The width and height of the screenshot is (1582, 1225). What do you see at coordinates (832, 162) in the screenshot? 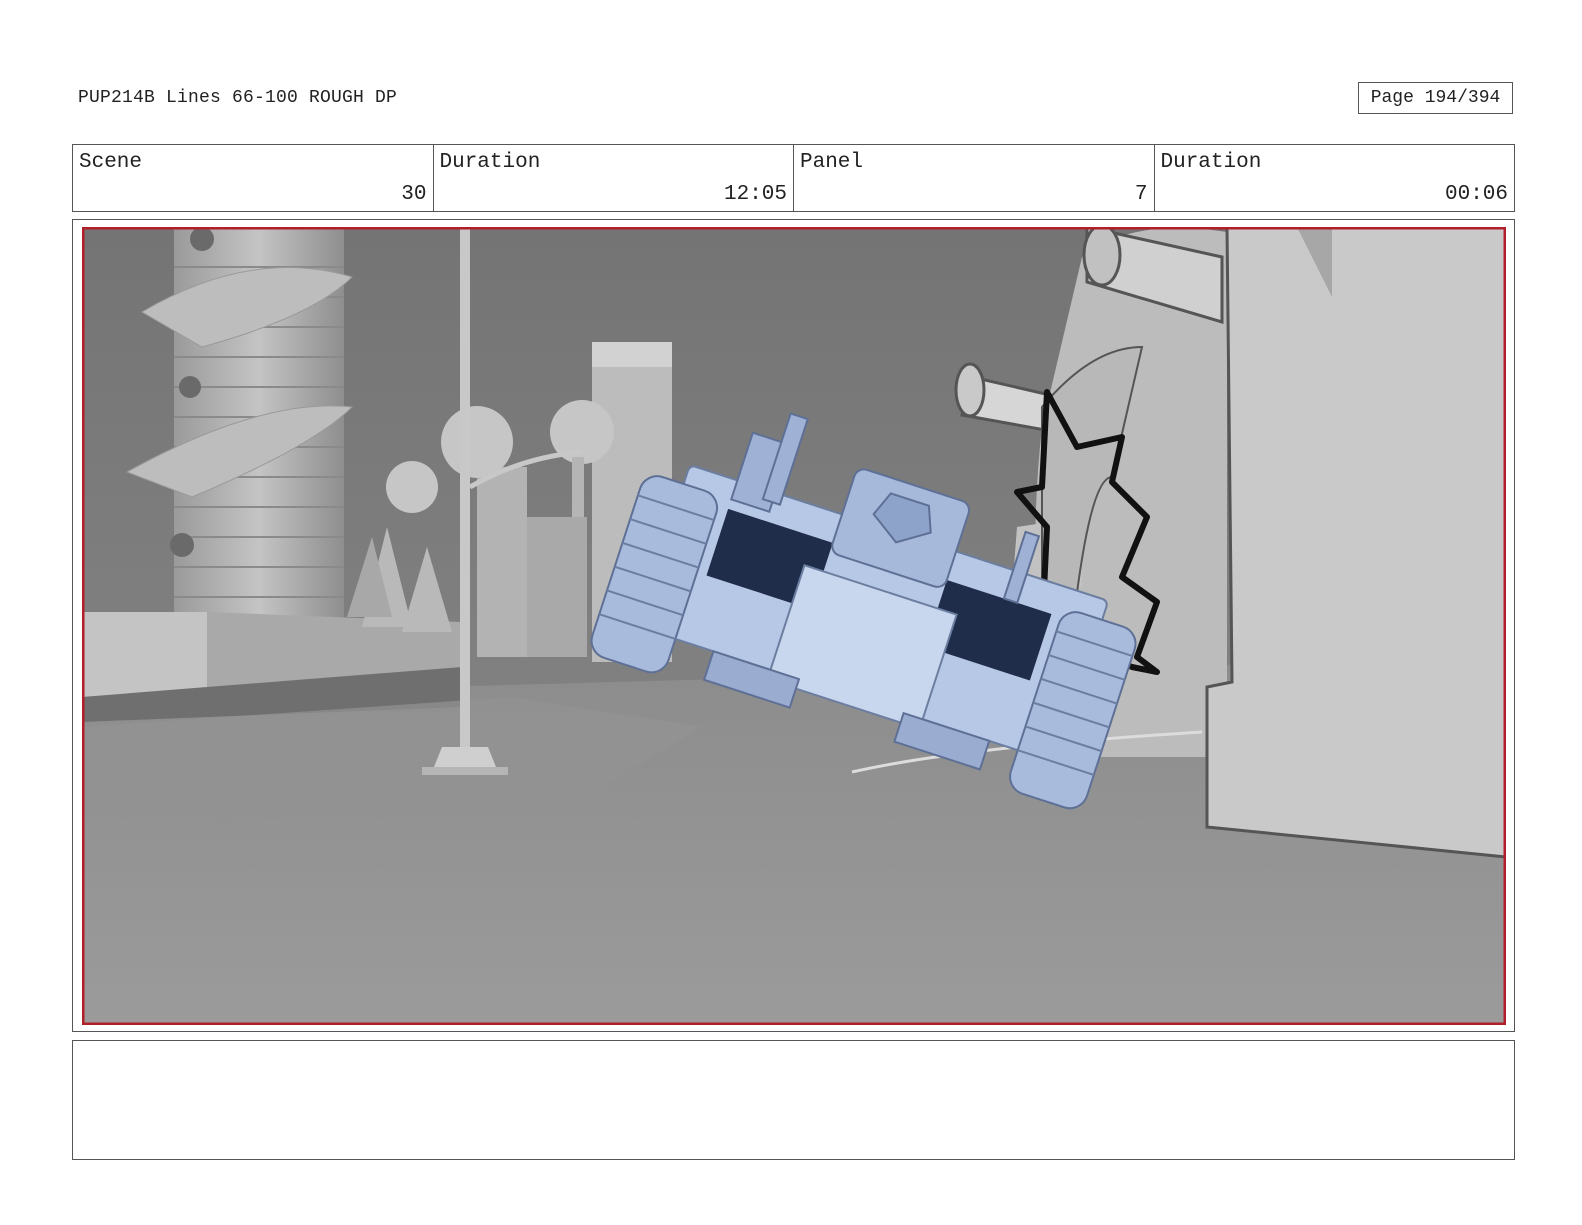
I see `panel-label: Panel` at bounding box center [832, 162].